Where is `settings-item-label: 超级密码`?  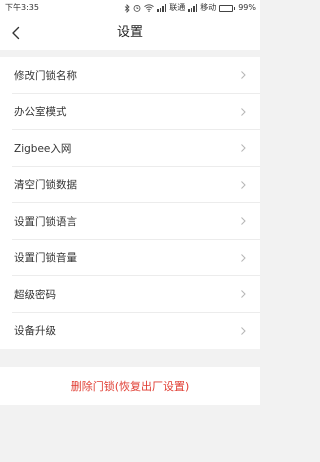
settings-item-label: 超级密码 is located at coordinates (35, 294).